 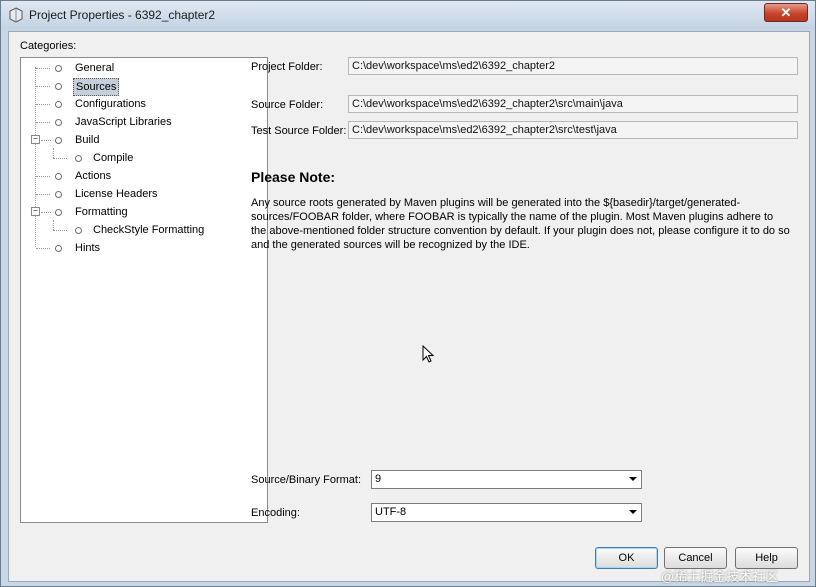 I want to click on close-button: ✕, so click(x=786, y=12).